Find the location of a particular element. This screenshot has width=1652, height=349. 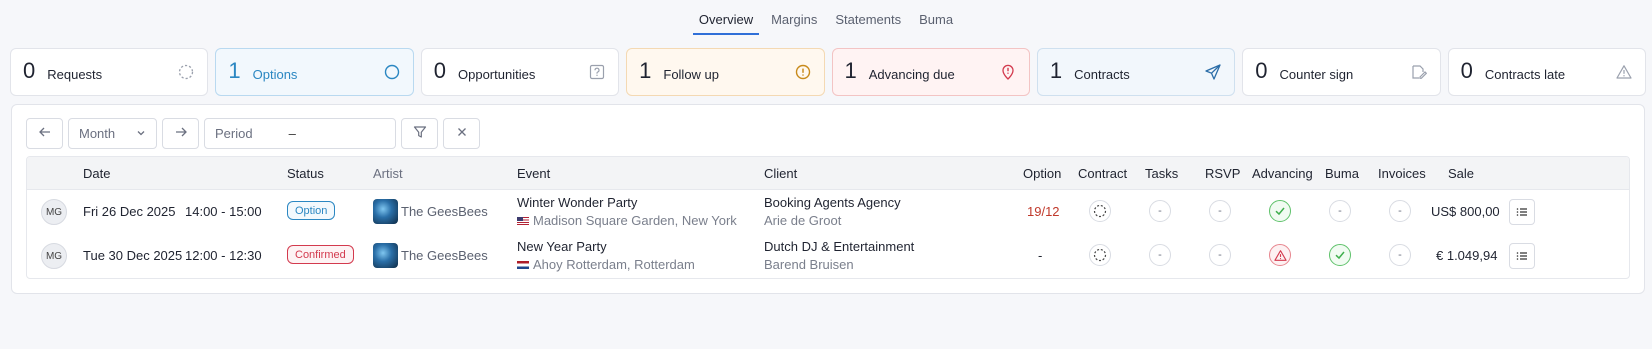

tab-overview: Overview is located at coordinates (726, 22).